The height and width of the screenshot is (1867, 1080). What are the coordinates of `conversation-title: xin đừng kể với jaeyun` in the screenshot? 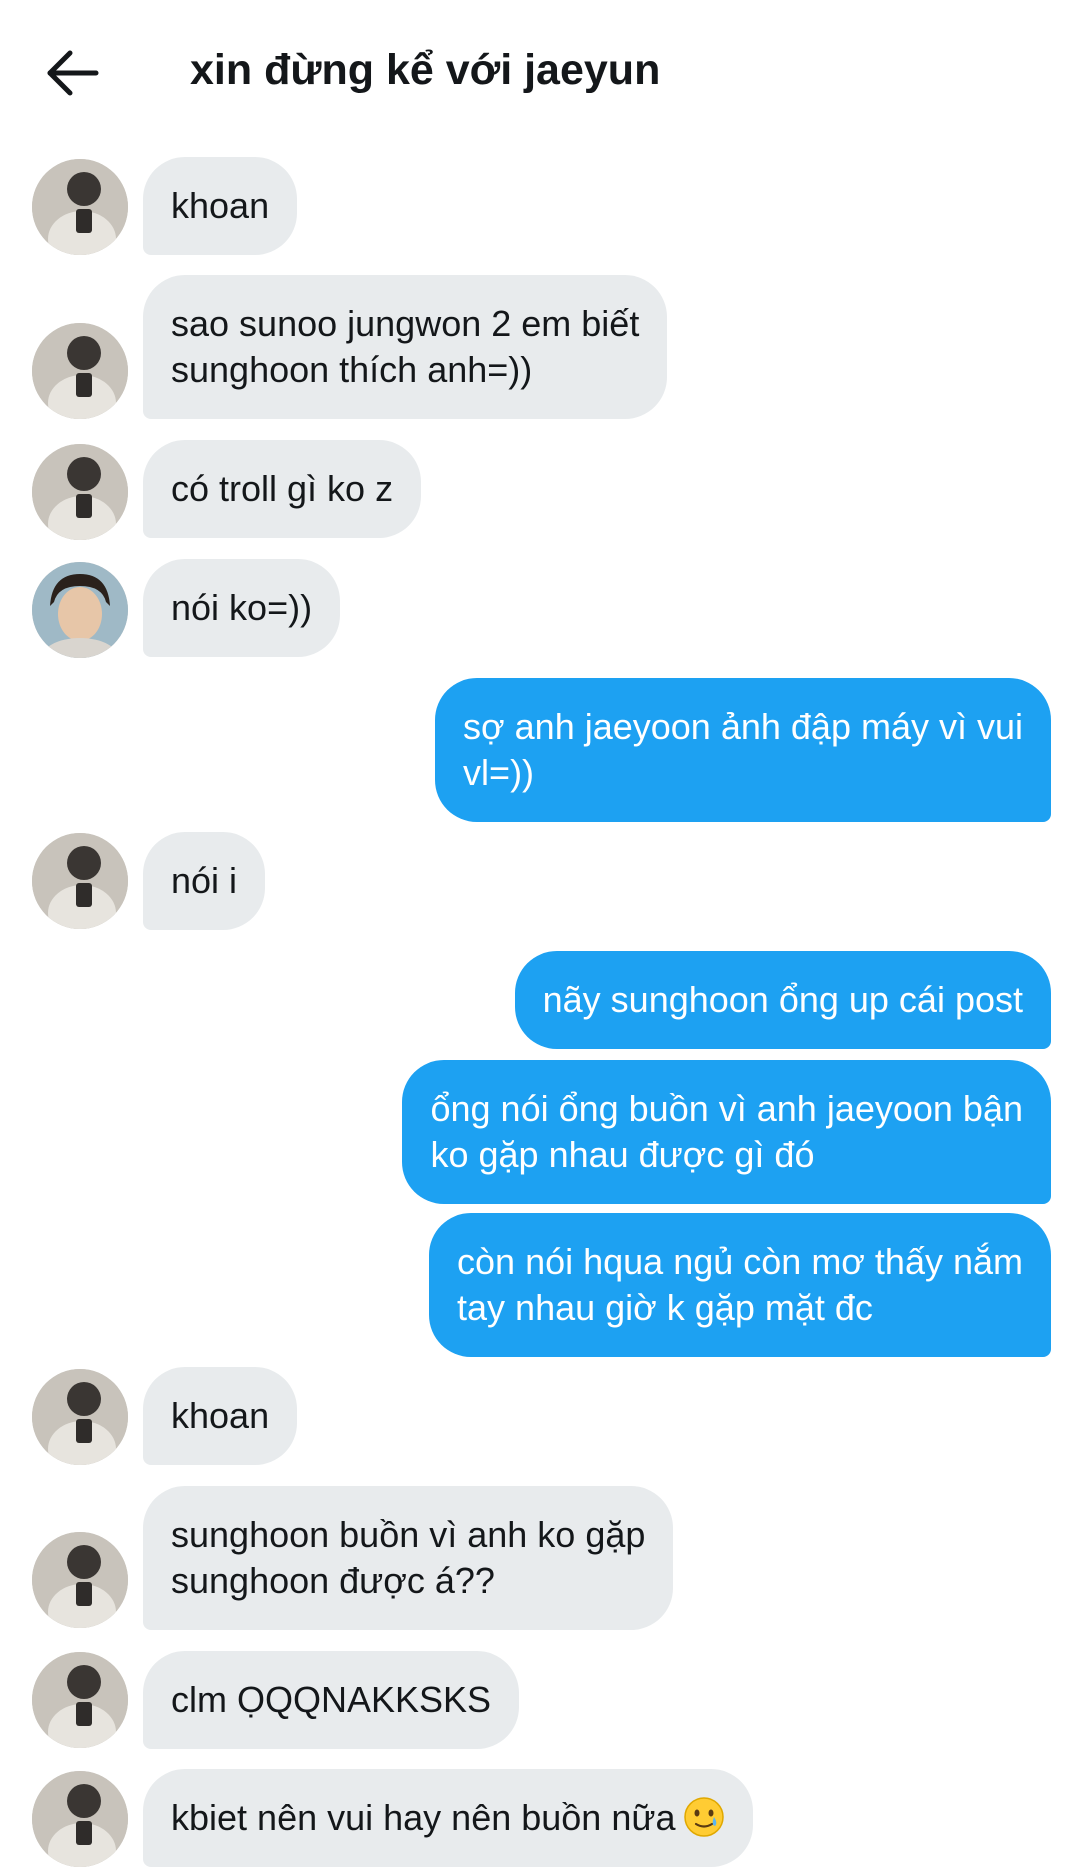 It's located at (425, 70).